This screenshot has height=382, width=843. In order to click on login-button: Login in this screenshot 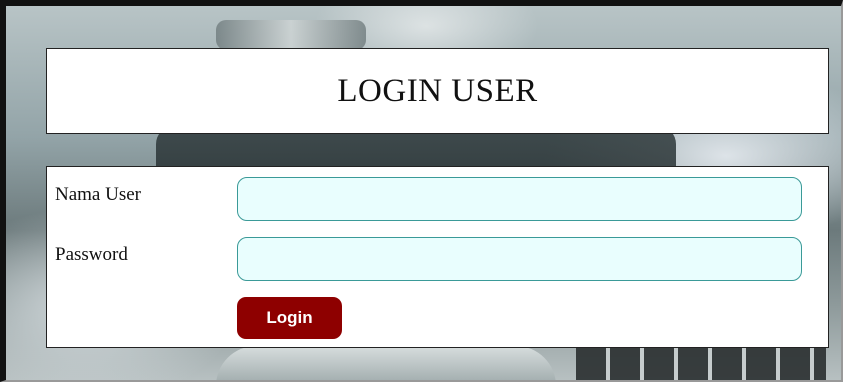, I will do `click(289, 318)`.